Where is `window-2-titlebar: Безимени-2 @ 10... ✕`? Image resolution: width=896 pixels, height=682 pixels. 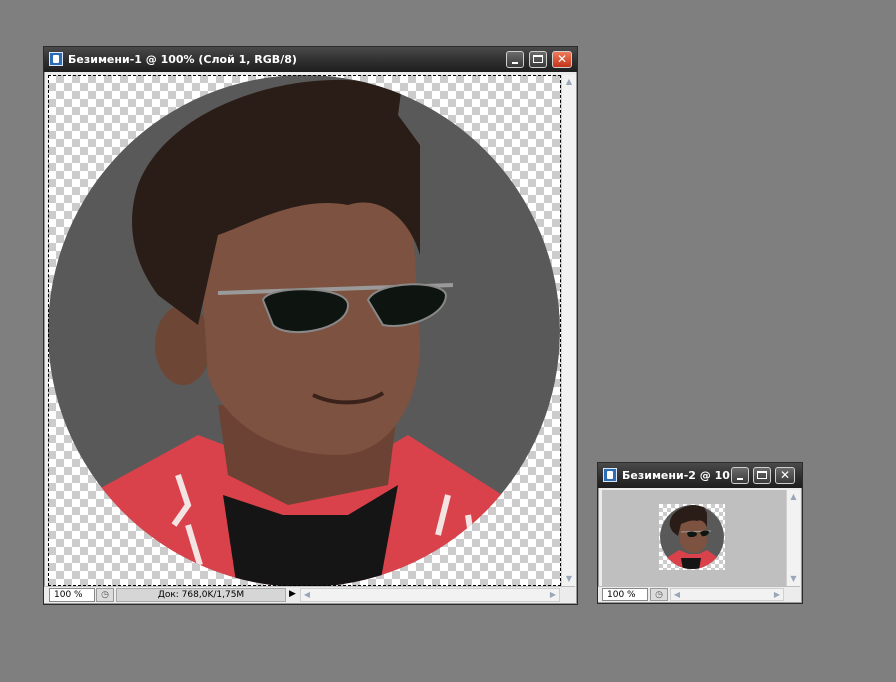
window-2-titlebar: Безимени-2 @ 10... ✕ is located at coordinates (700, 475).